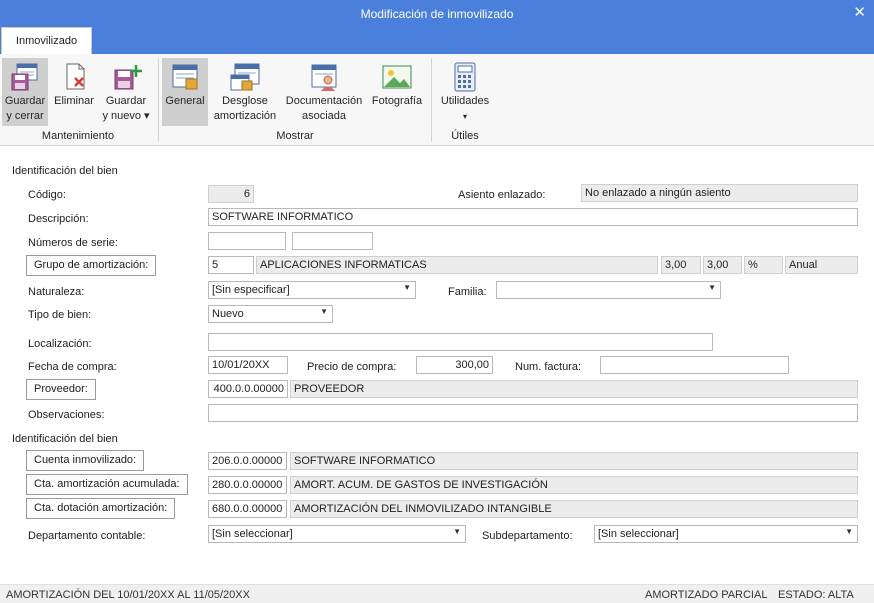  What do you see at coordinates (60, 315) in the screenshot?
I see `tipo-bien-label: Tipo de bien:` at bounding box center [60, 315].